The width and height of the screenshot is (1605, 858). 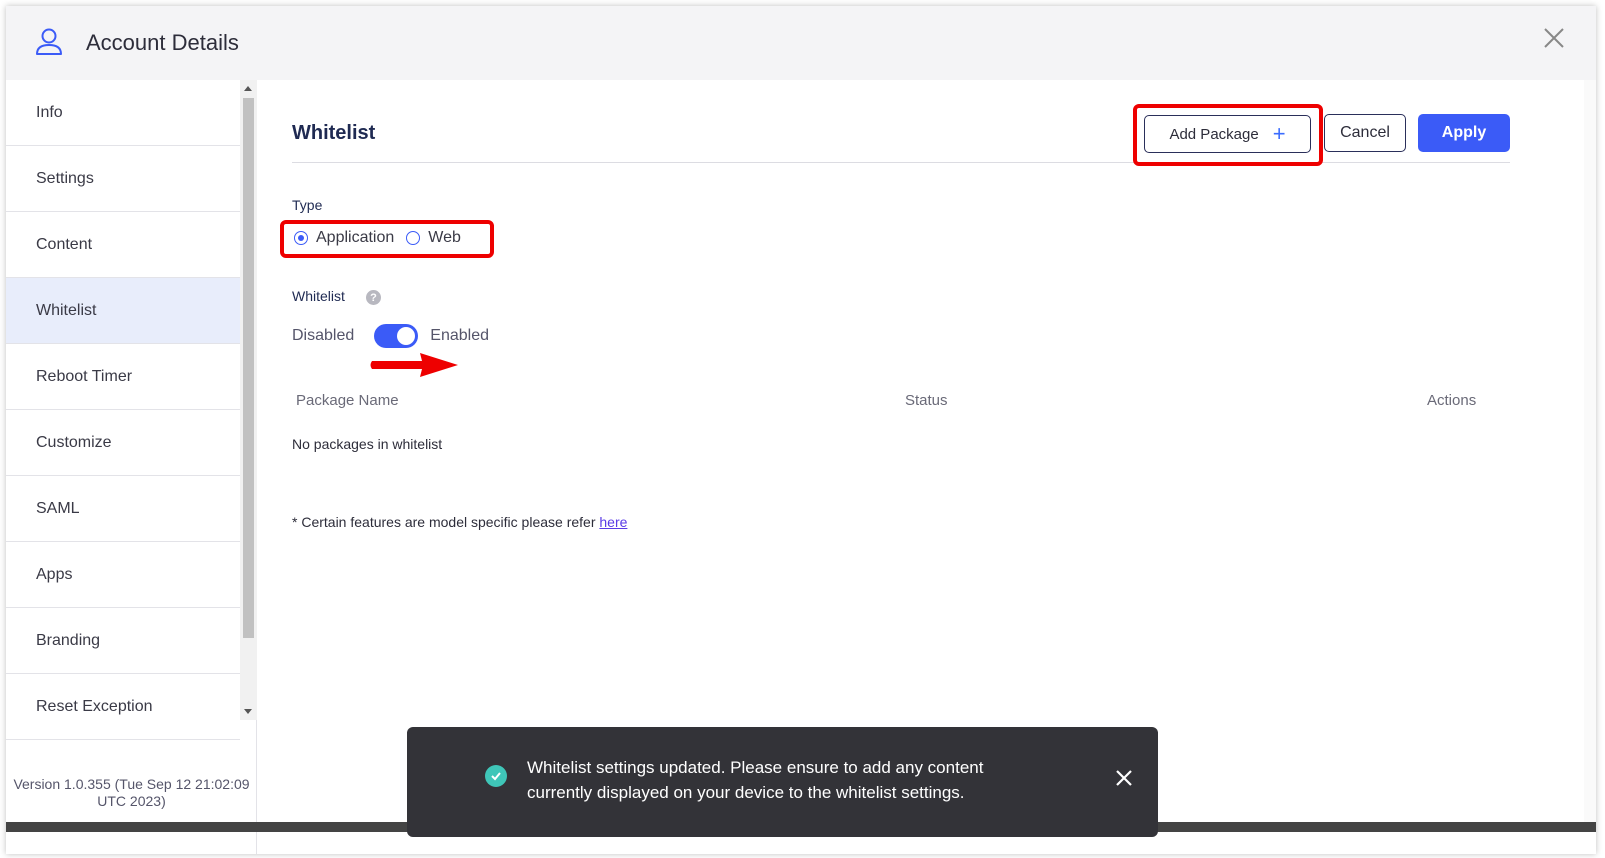 I want to click on sidebar-item-whitelist: Whitelist, so click(x=123, y=311).